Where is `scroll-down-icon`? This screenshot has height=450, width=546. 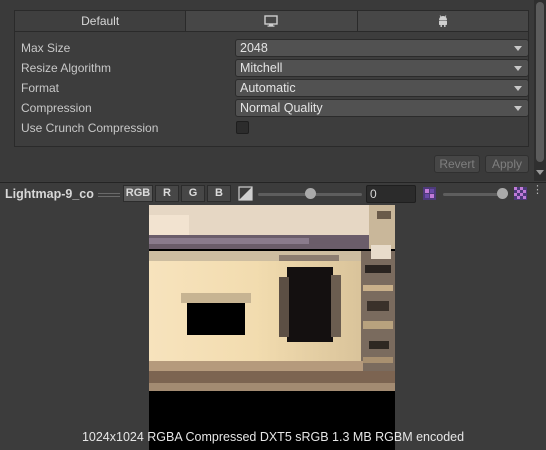 scroll-down-icon is located at coordinates (540, 172).